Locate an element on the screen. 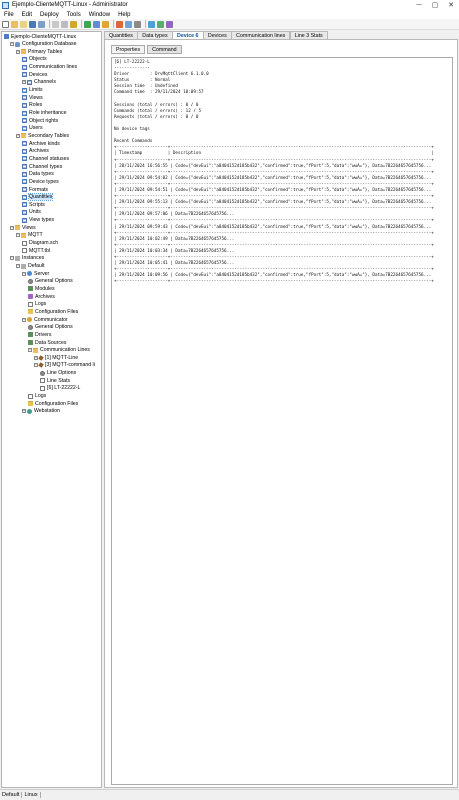  add-icon is located at coordinates (87, 24).